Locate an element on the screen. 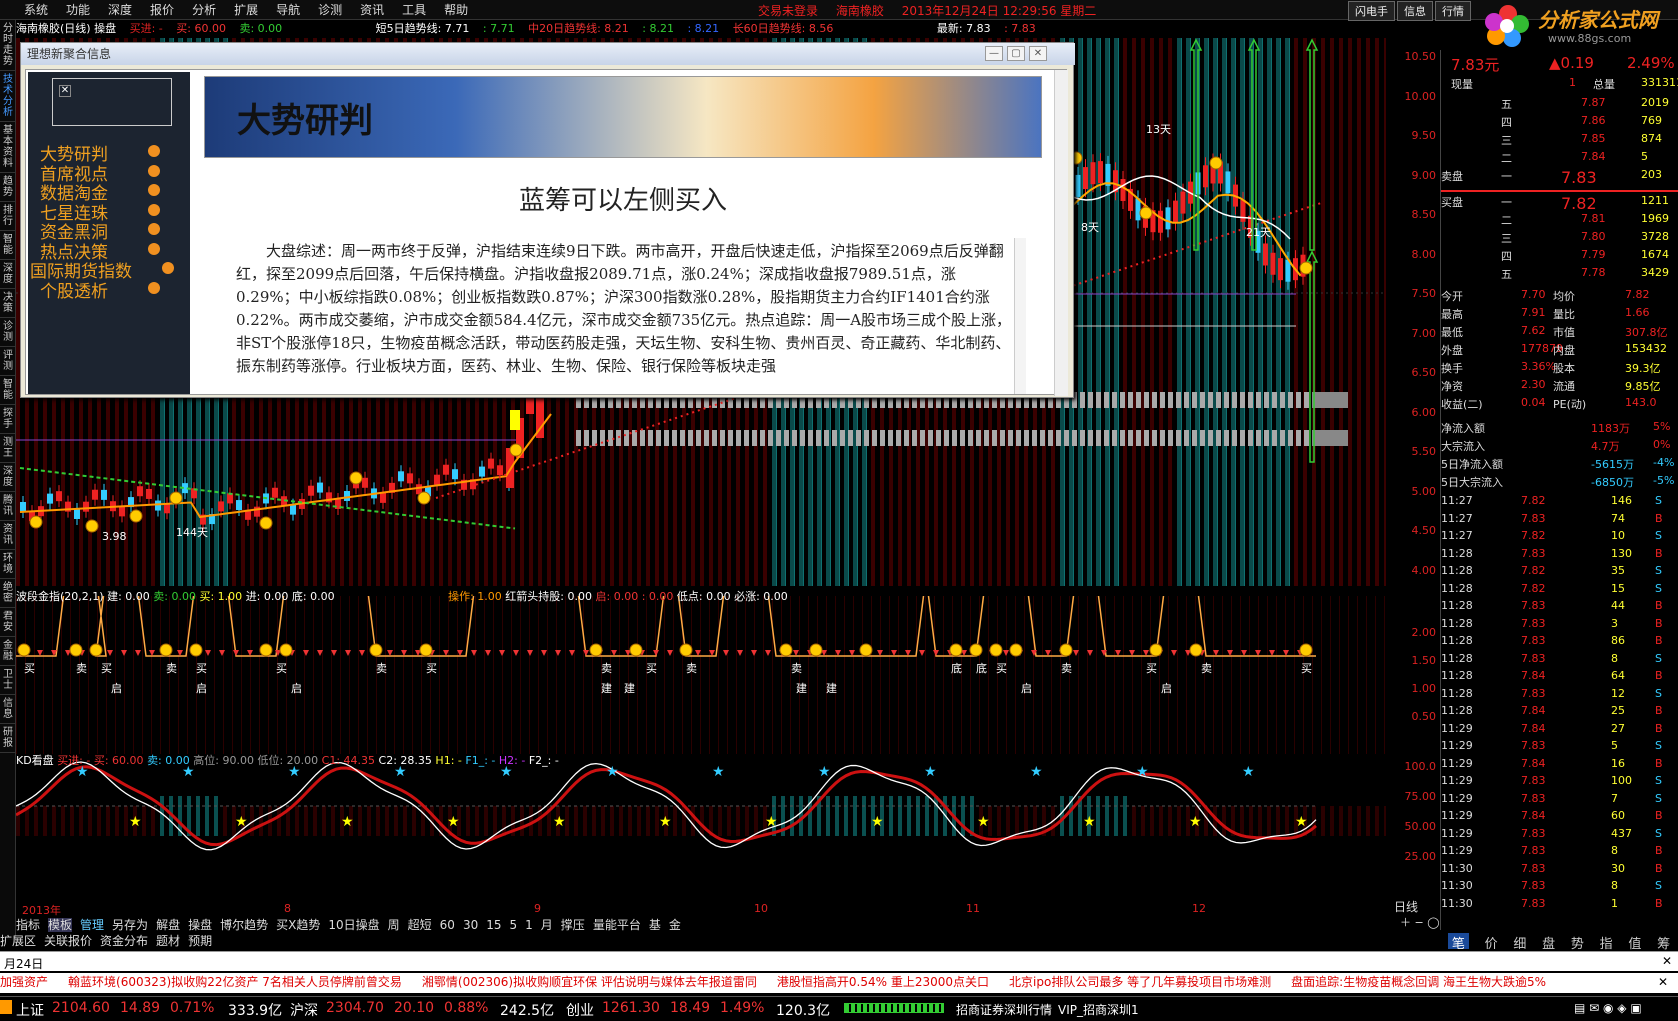  article-scrollbar is located at coordinates (1020, 316).